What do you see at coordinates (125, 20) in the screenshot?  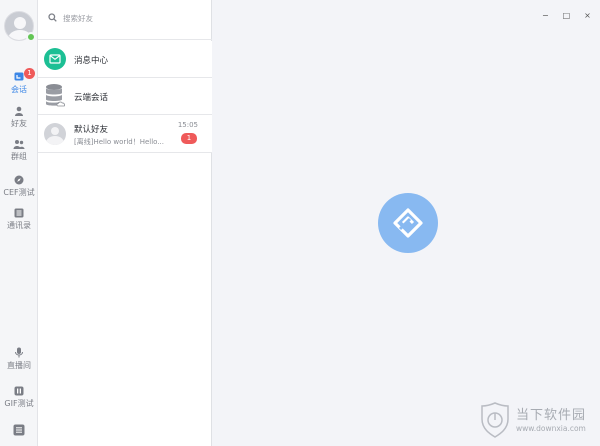 I see `search-bar: 搜索好友` at bounding box center [125, 20].